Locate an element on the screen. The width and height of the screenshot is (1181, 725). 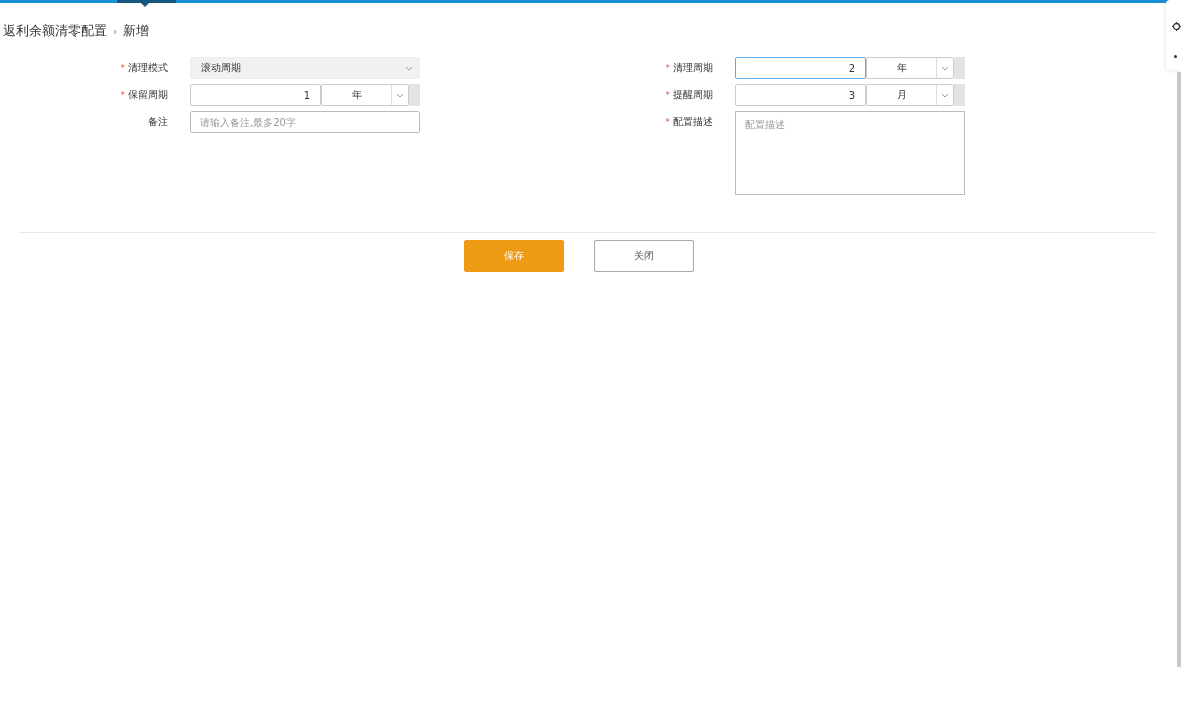
remark-field: 请输入备注,最多20字 is located at coordinates (305, 122).